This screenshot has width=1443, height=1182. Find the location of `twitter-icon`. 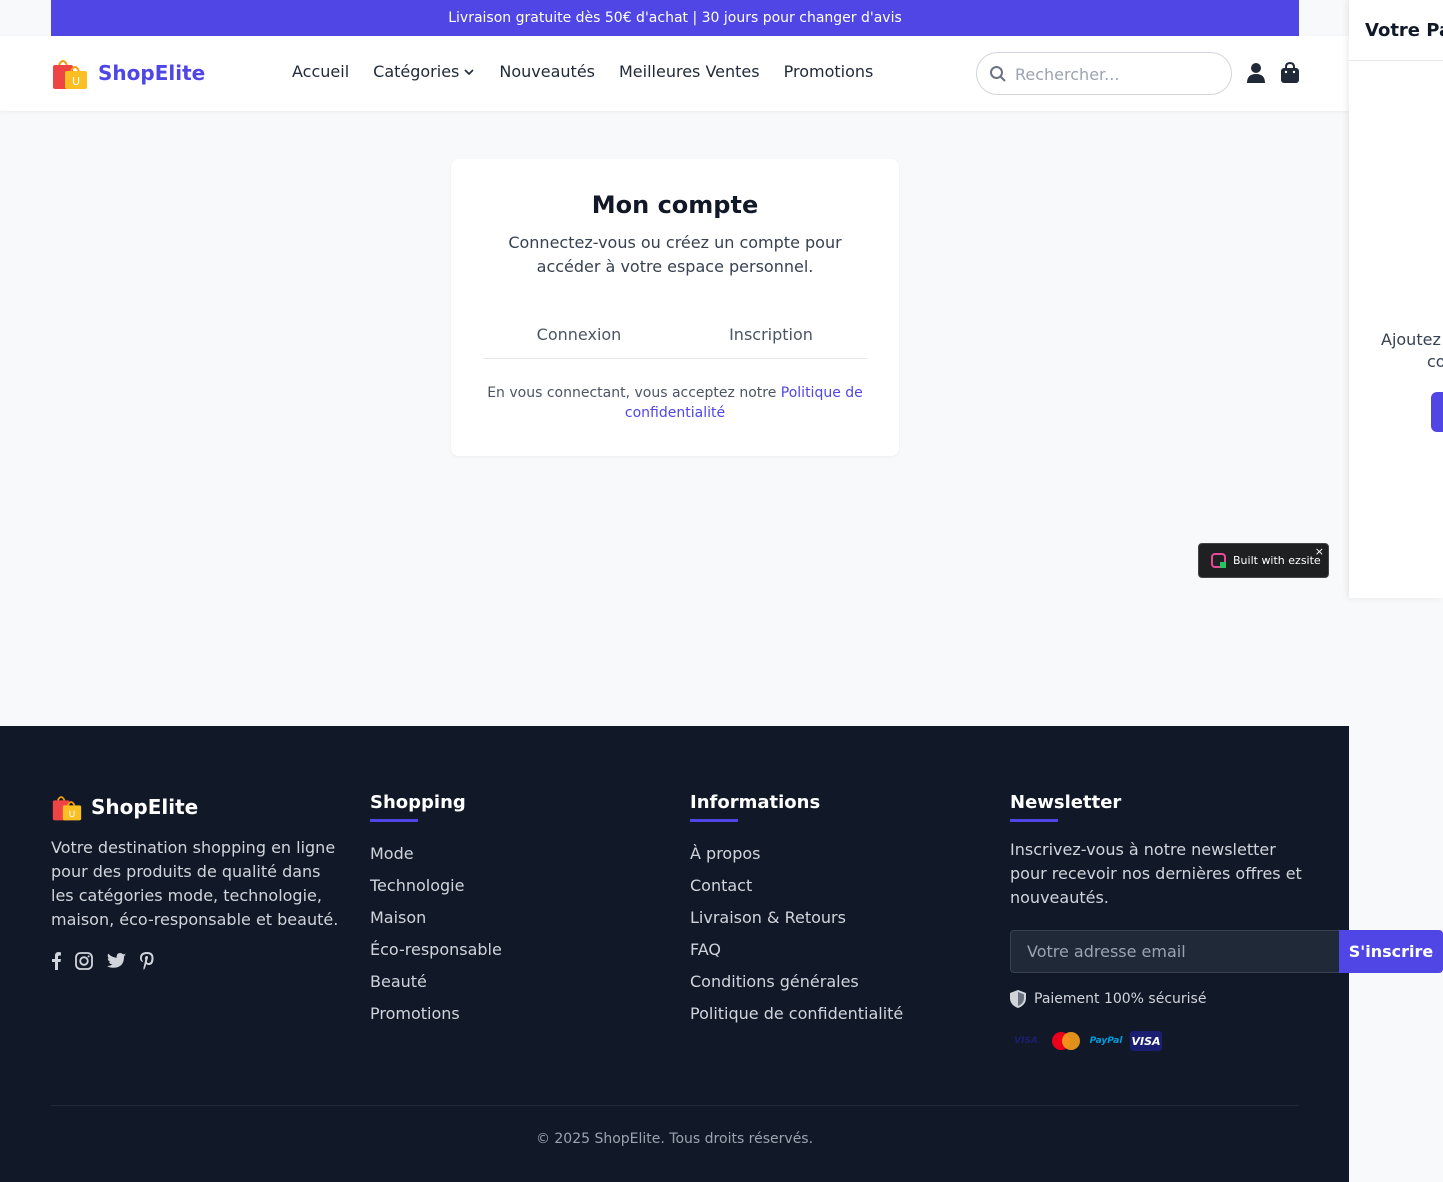

twitter-icon is located at coordinates (116, 961).